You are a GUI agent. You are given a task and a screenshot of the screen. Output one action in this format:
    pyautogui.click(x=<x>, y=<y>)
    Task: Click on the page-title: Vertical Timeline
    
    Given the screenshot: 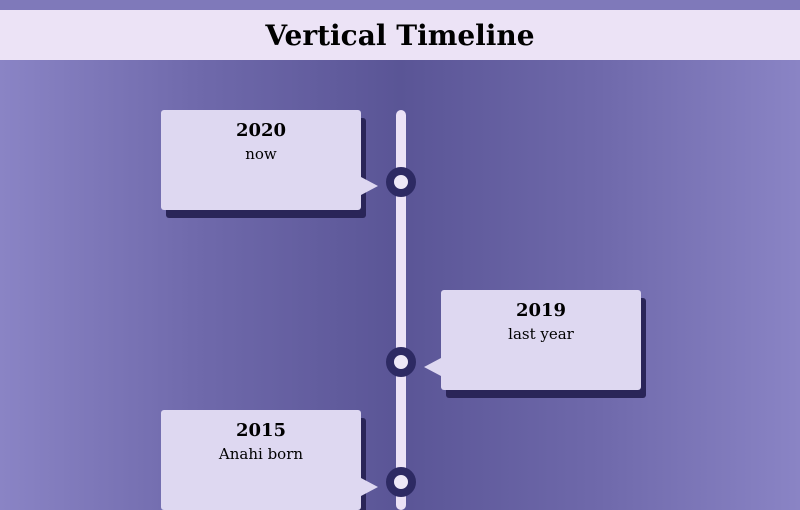 What is the action you would take?
    pyautogui.click(x=400, y=35)
    